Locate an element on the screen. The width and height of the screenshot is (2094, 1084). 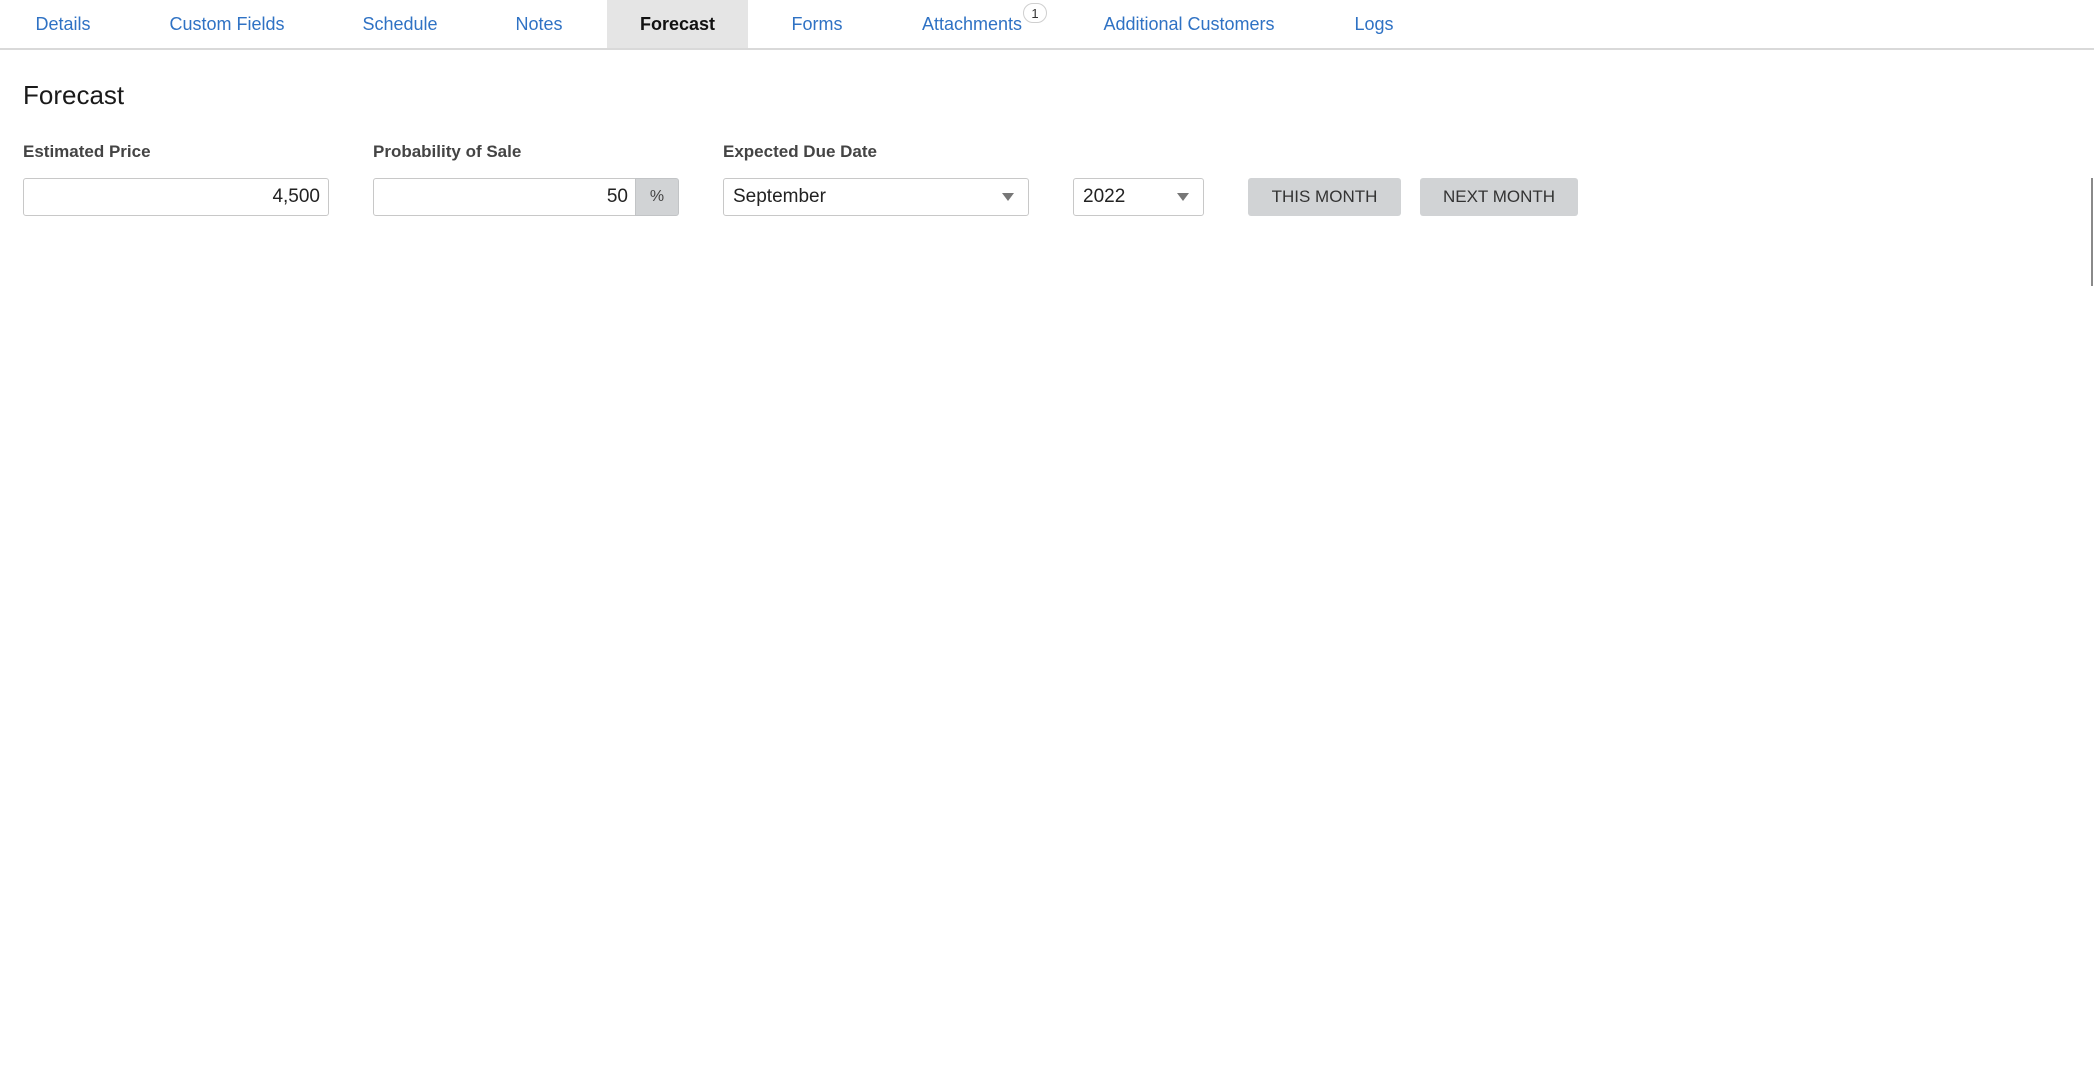
tab-custom-fields: Custom Fields is located at coordinates (227, 24).